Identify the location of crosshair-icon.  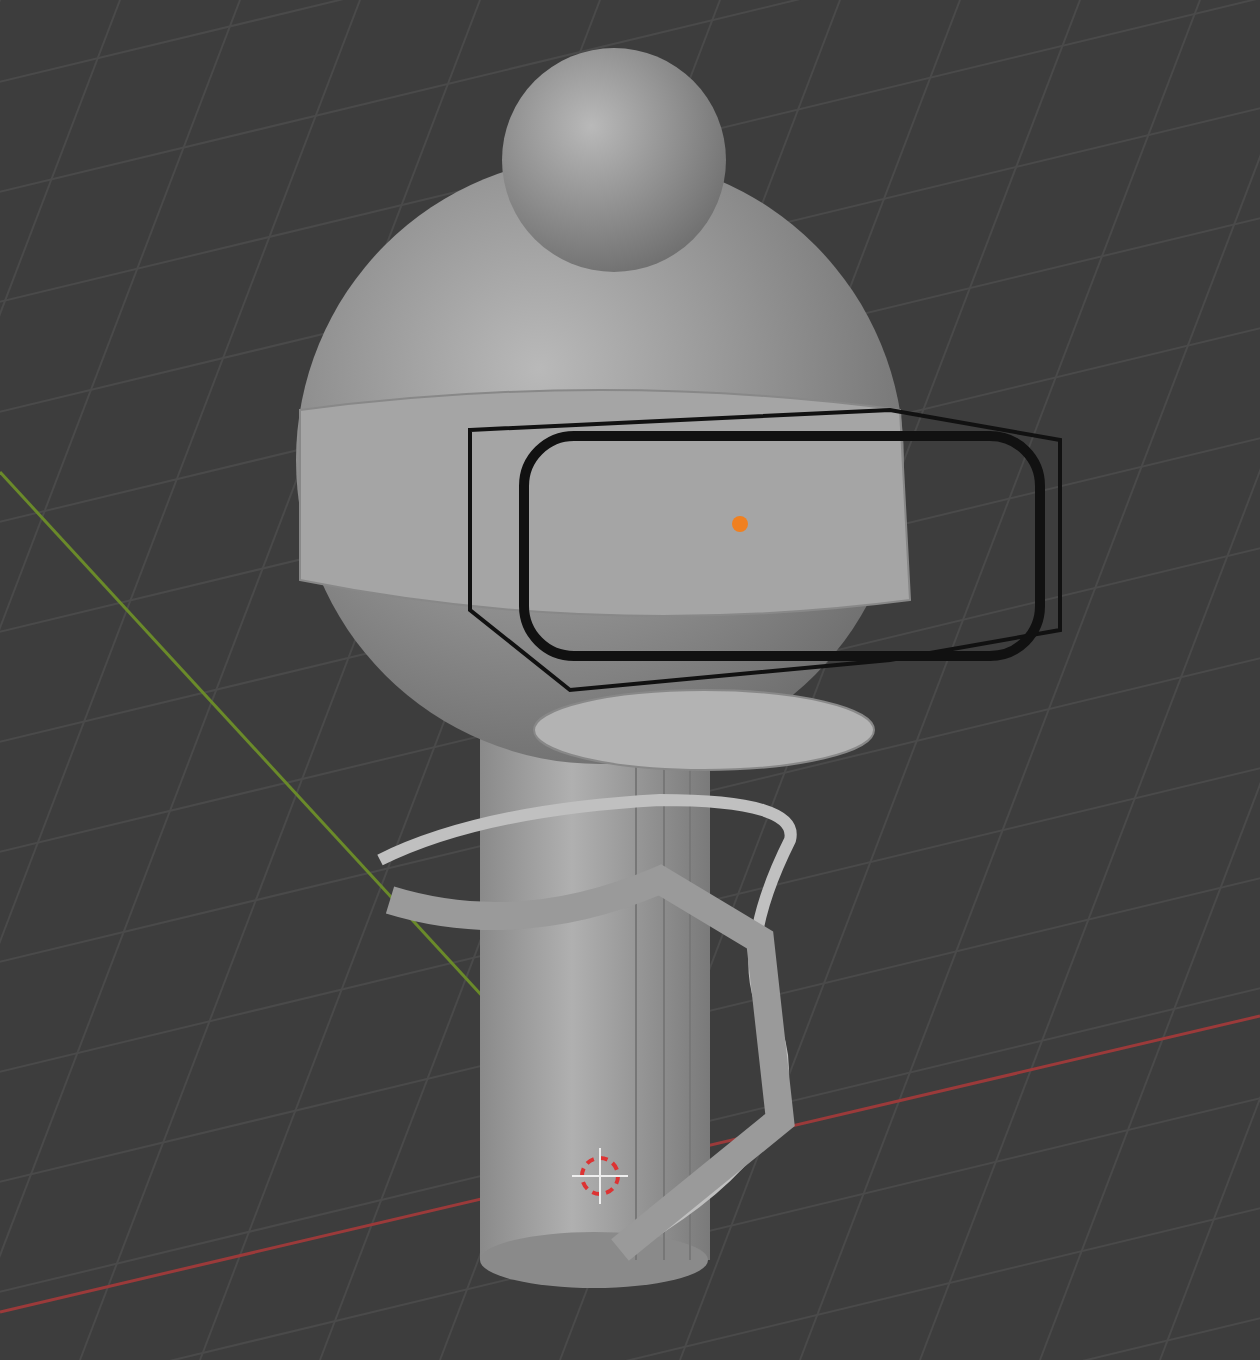
(600, 1176).